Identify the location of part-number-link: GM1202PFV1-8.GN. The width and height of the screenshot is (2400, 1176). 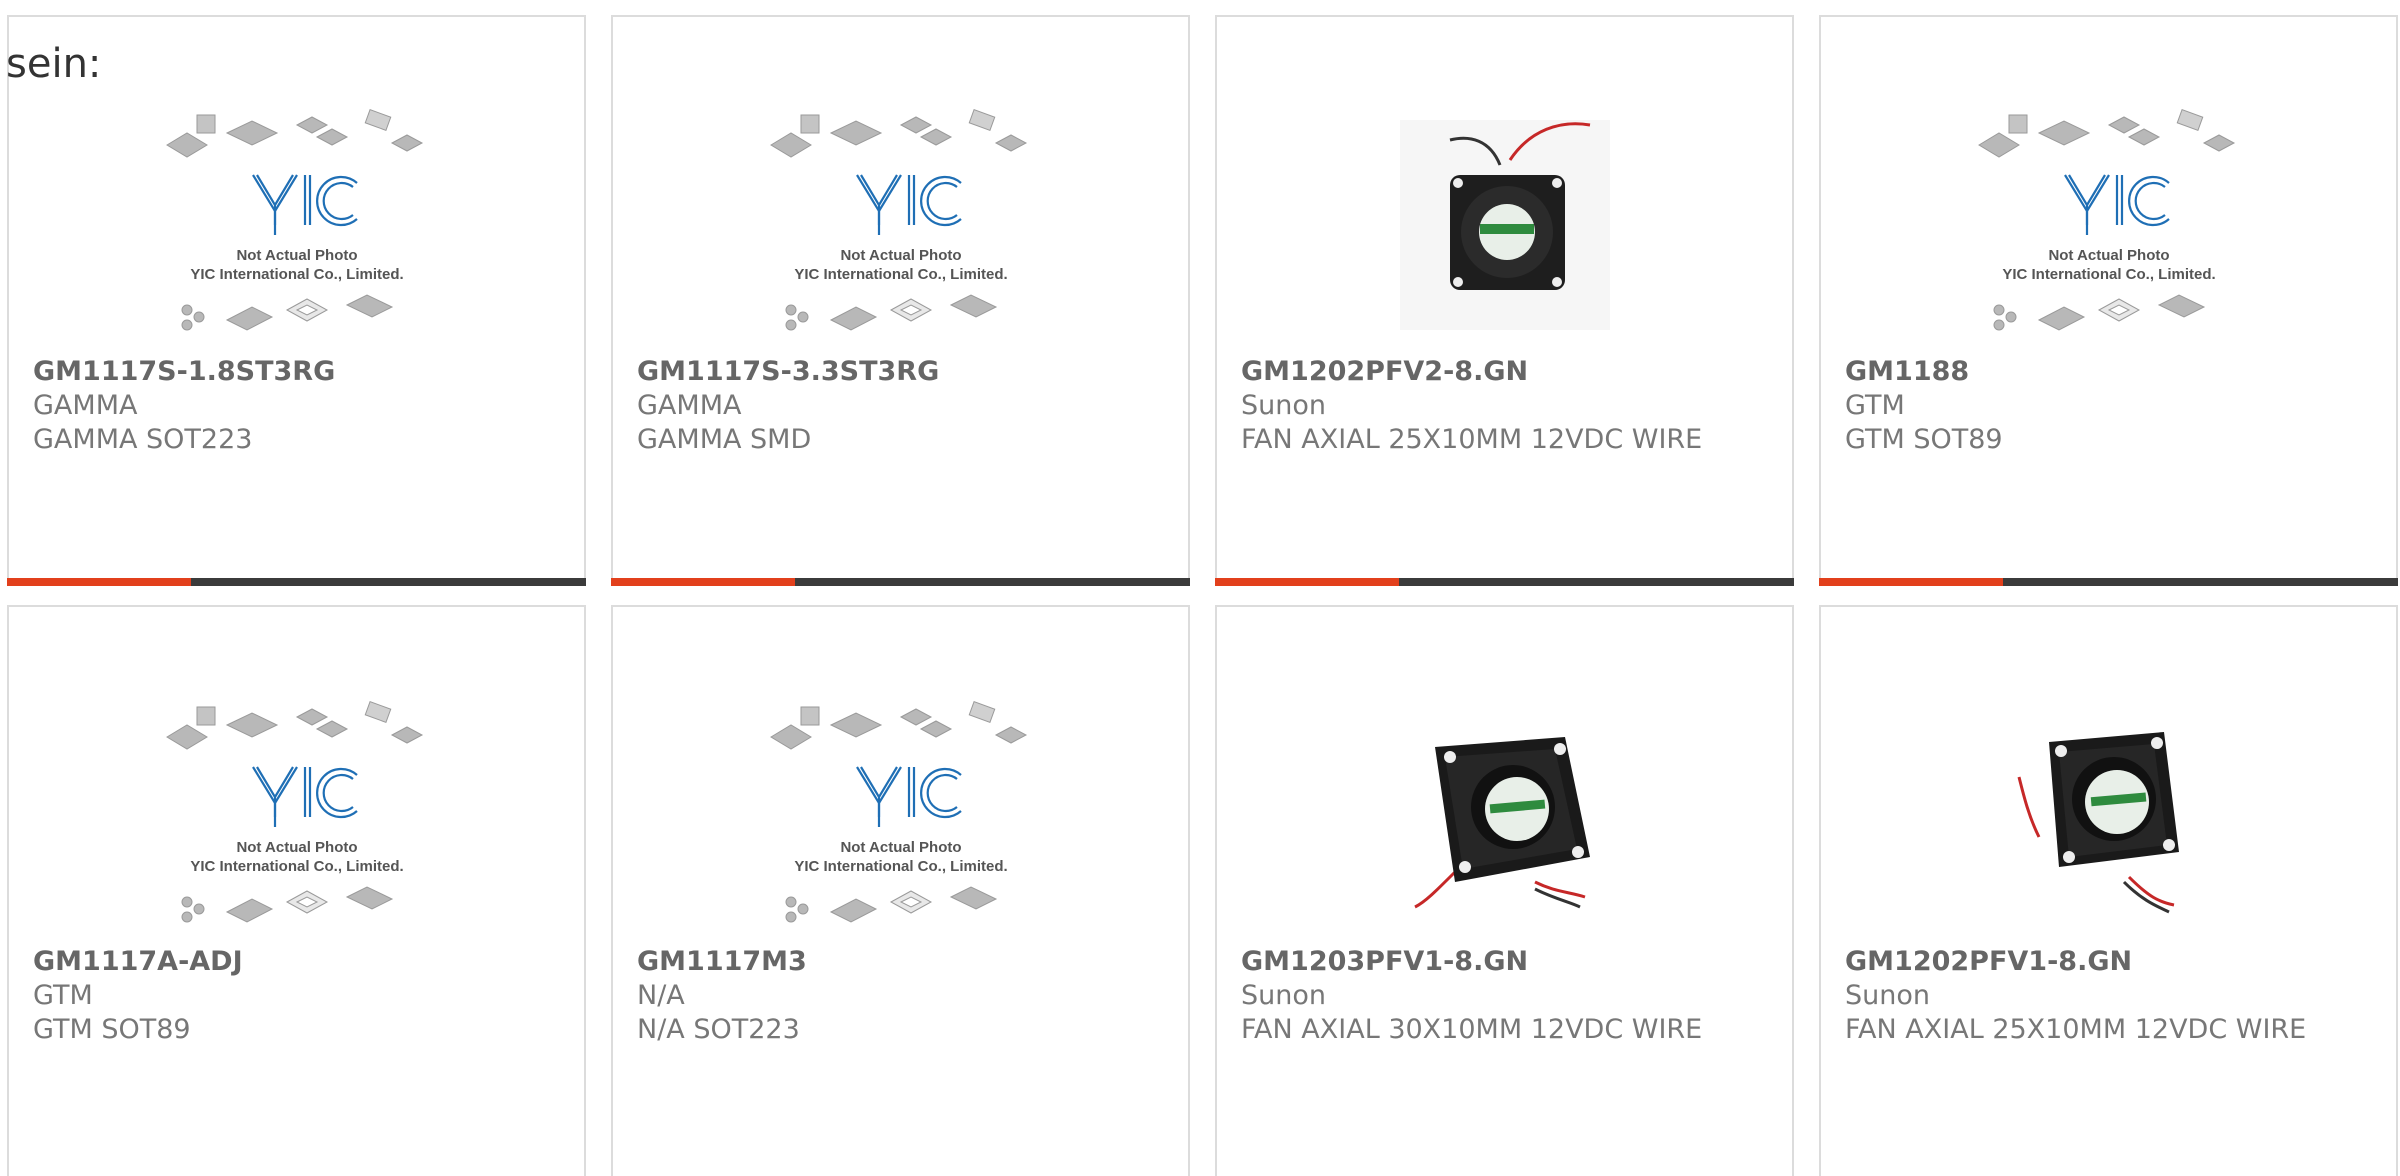
(2112, 962).